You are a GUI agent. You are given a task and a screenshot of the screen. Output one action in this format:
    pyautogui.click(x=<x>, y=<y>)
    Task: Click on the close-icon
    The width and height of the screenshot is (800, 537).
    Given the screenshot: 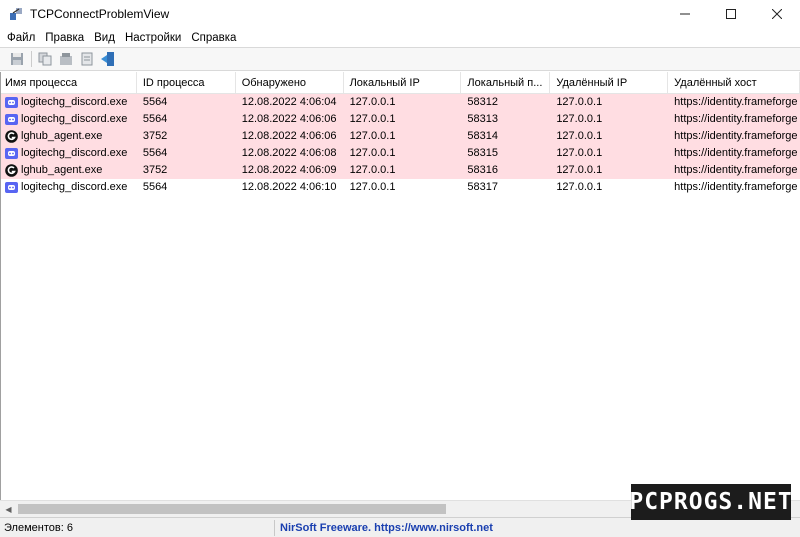 What is the action you would take?
    pyautogui.click(x=777, y=14)
    